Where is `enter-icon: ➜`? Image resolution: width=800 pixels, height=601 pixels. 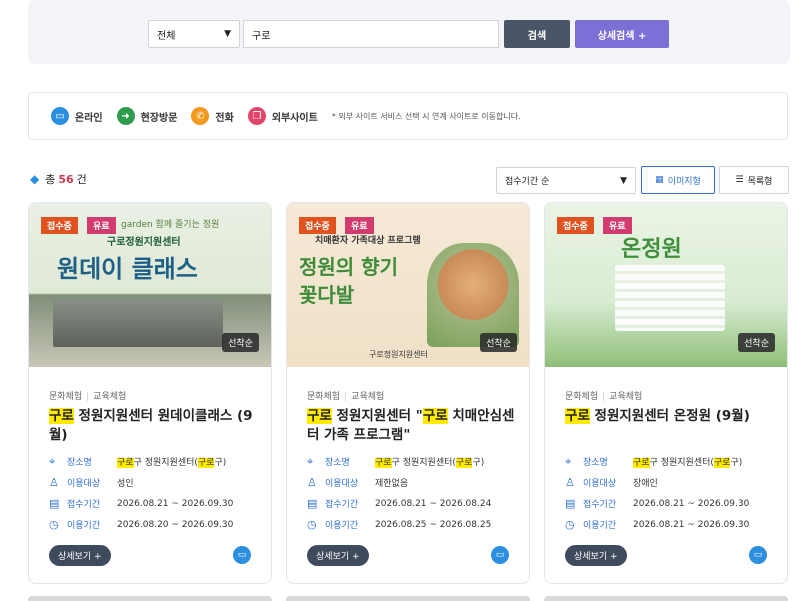
enter-icon: ➜ is located at coordinates (125, 116).